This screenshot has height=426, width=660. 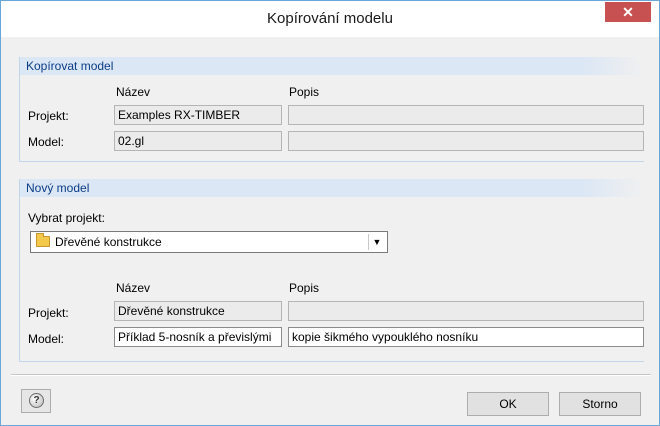 What do you see at coordinates (133, 288) in the screenshot?
I see `new-name-column-header: Název` at bounding box center [133, 288].